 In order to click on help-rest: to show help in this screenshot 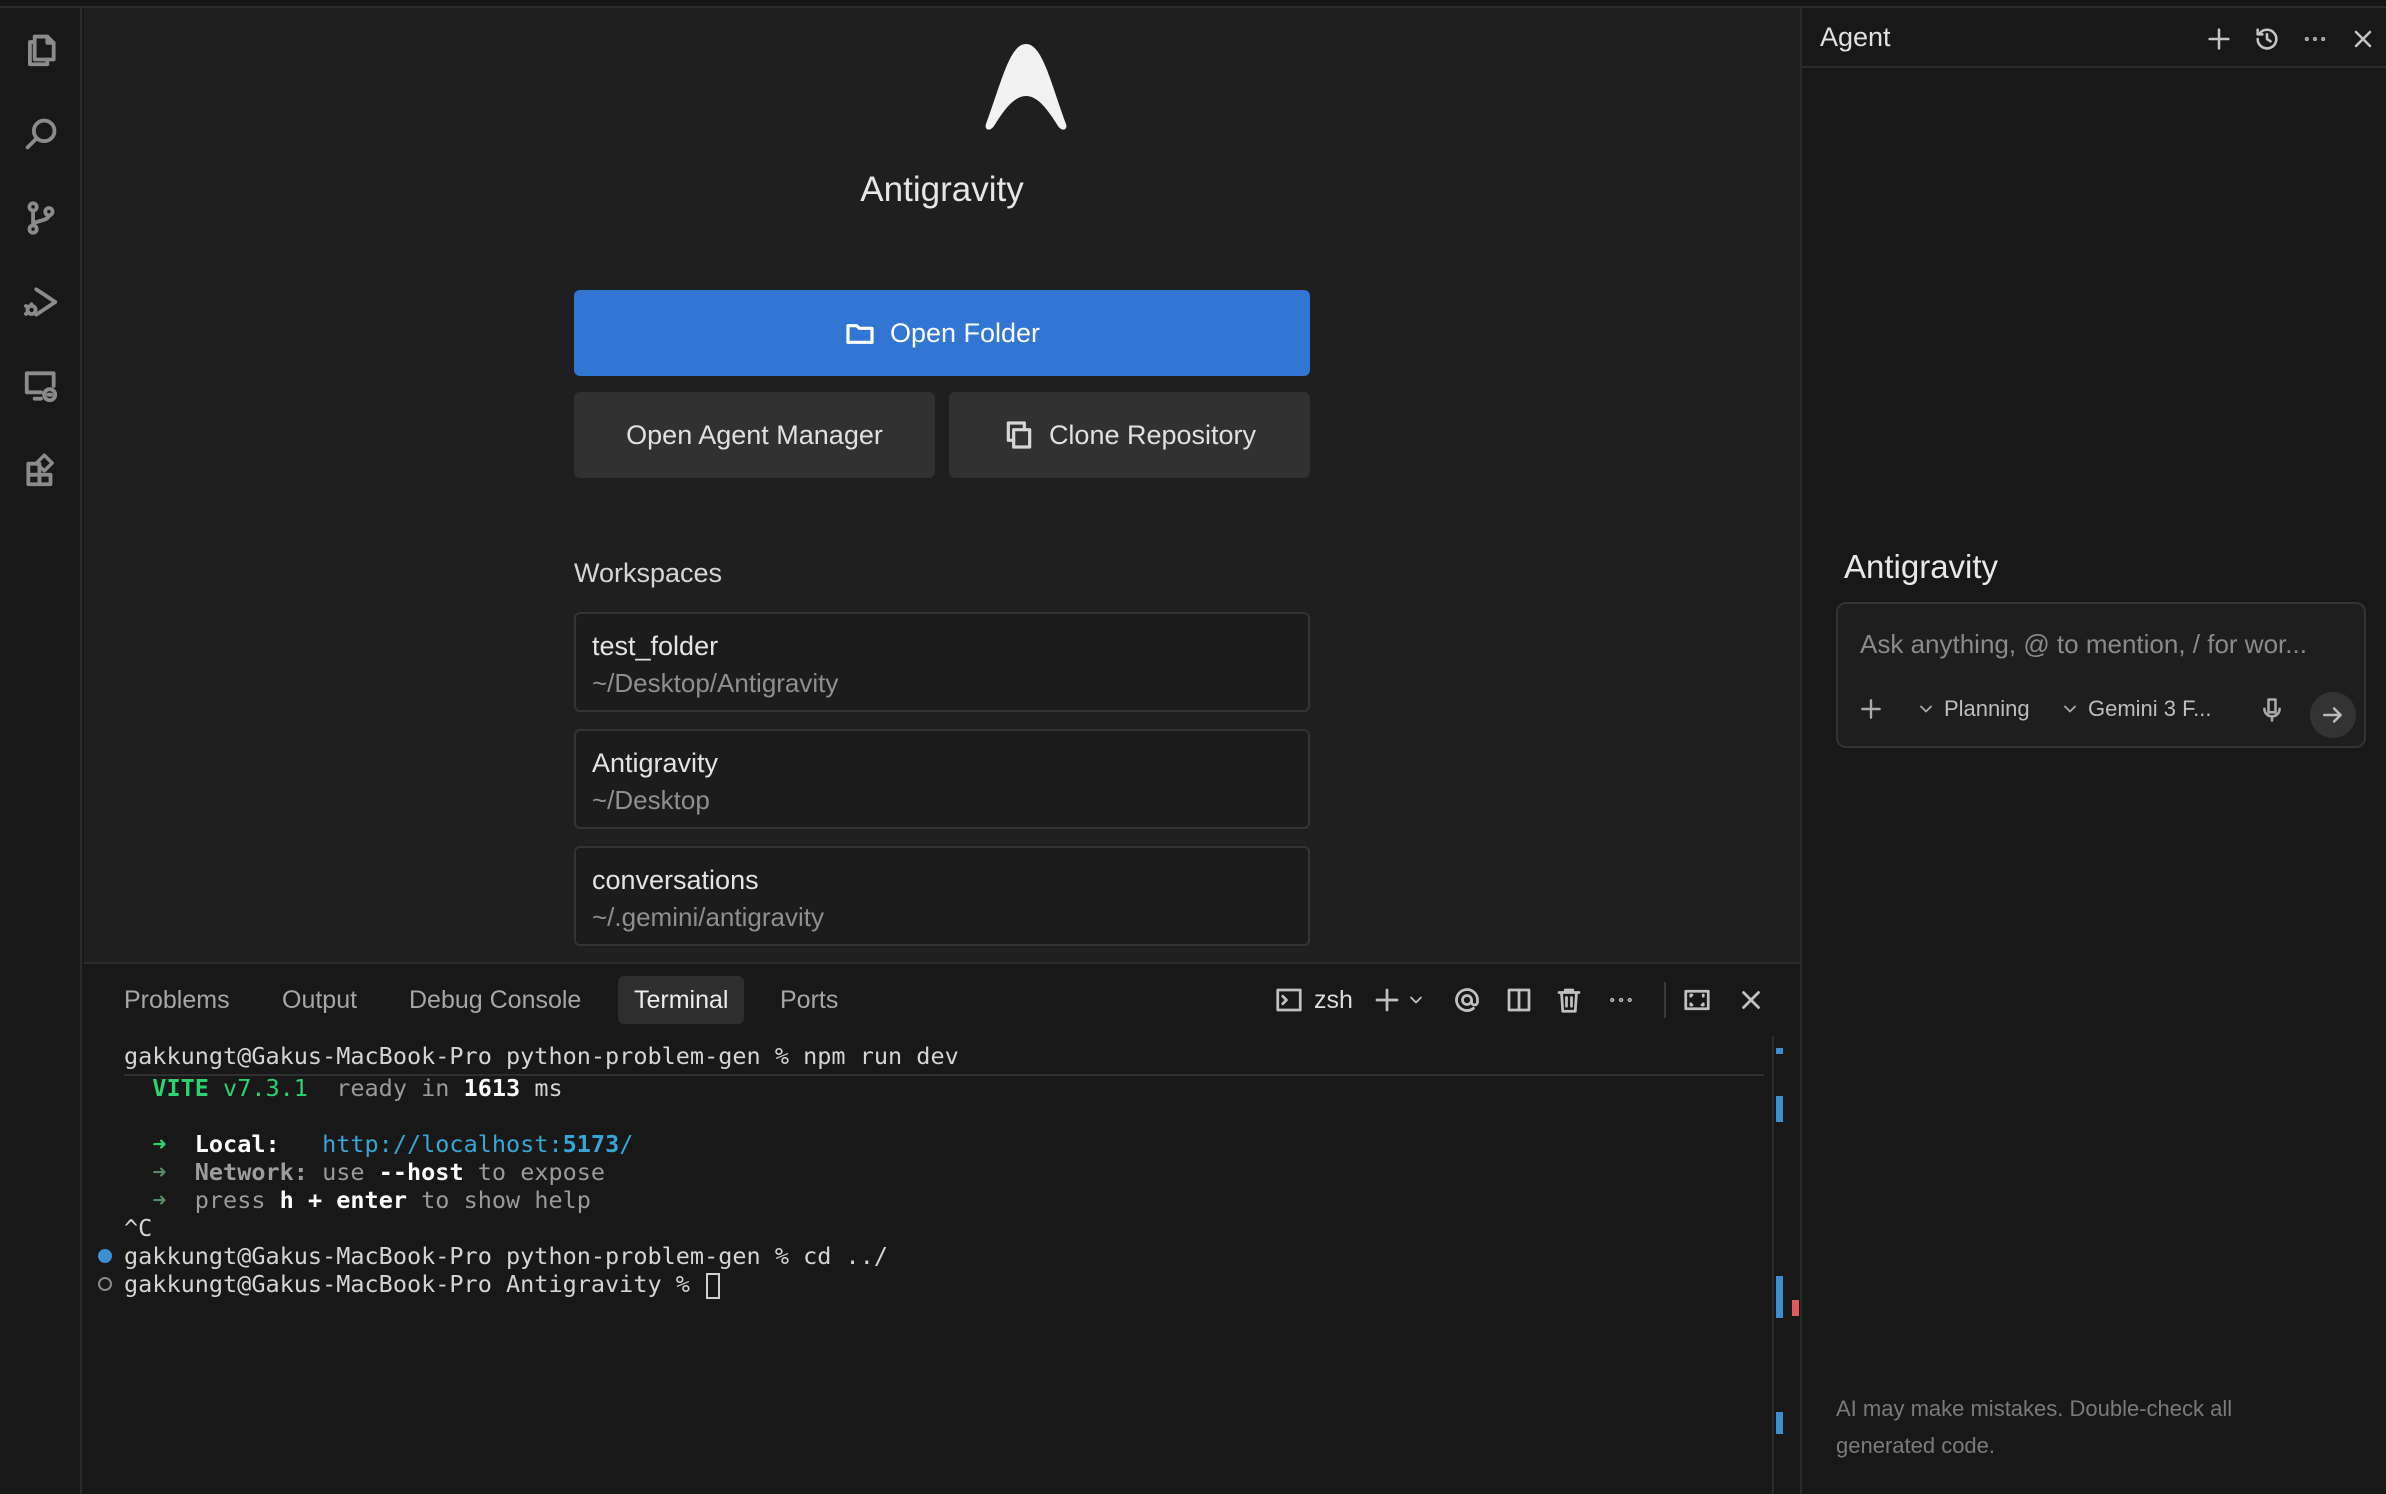, I will do `click(506, 1200)`.